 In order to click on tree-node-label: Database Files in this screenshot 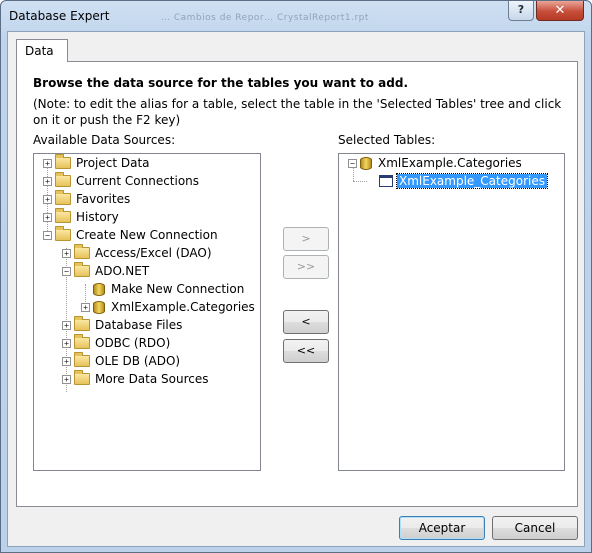, I will do `click(139, 325)`.